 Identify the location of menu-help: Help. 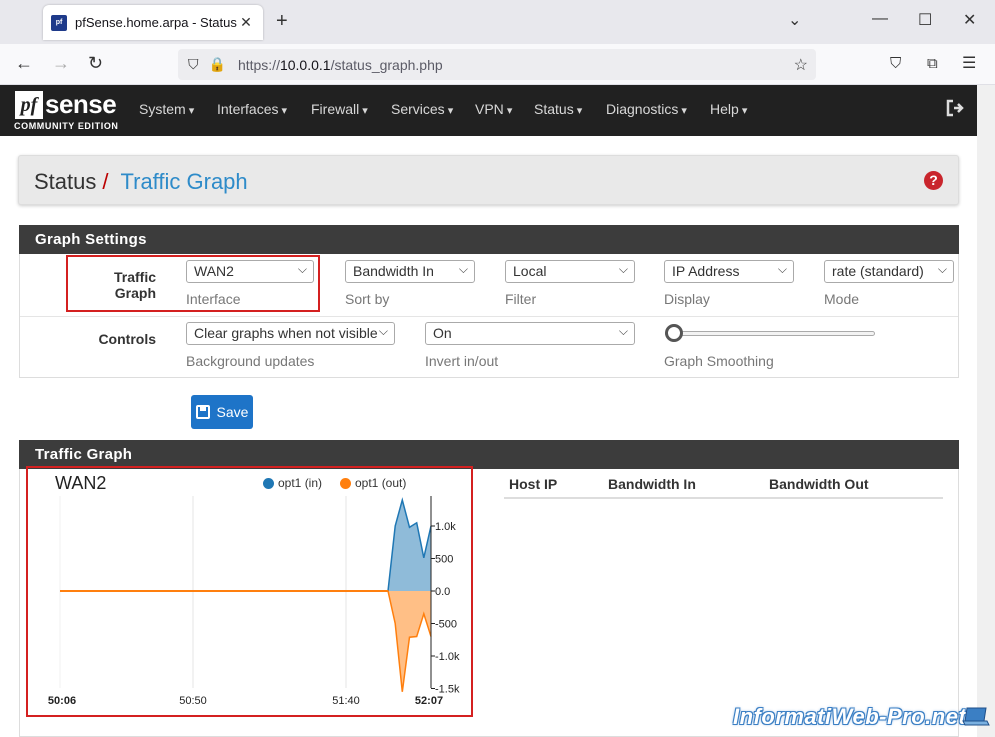
(728, 109).